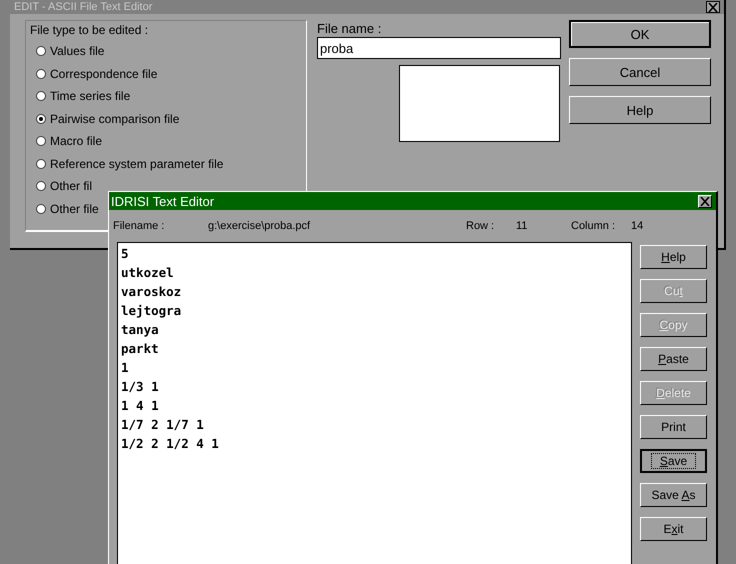 The height and width of the screenshot is (564, 736). Describe the element at coordinates (640, 72) in the screenshot. I see `dialog-button: Cancel` at that location.